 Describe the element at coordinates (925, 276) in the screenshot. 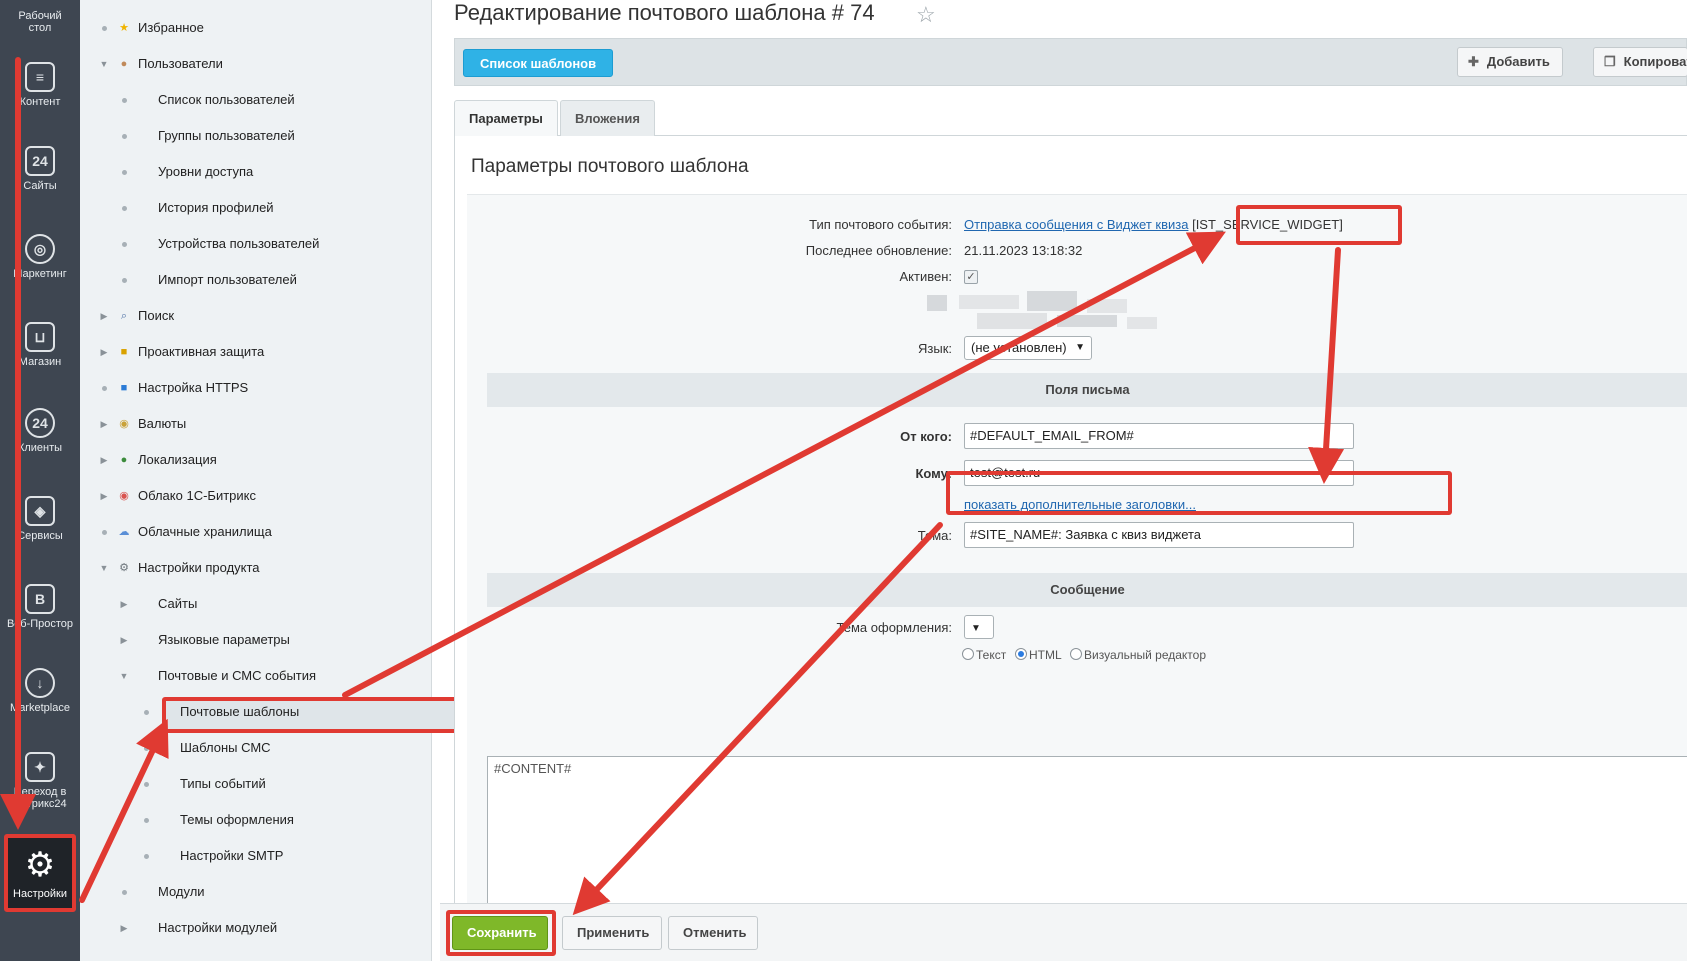

I see `active-label: Активен:` at that location.